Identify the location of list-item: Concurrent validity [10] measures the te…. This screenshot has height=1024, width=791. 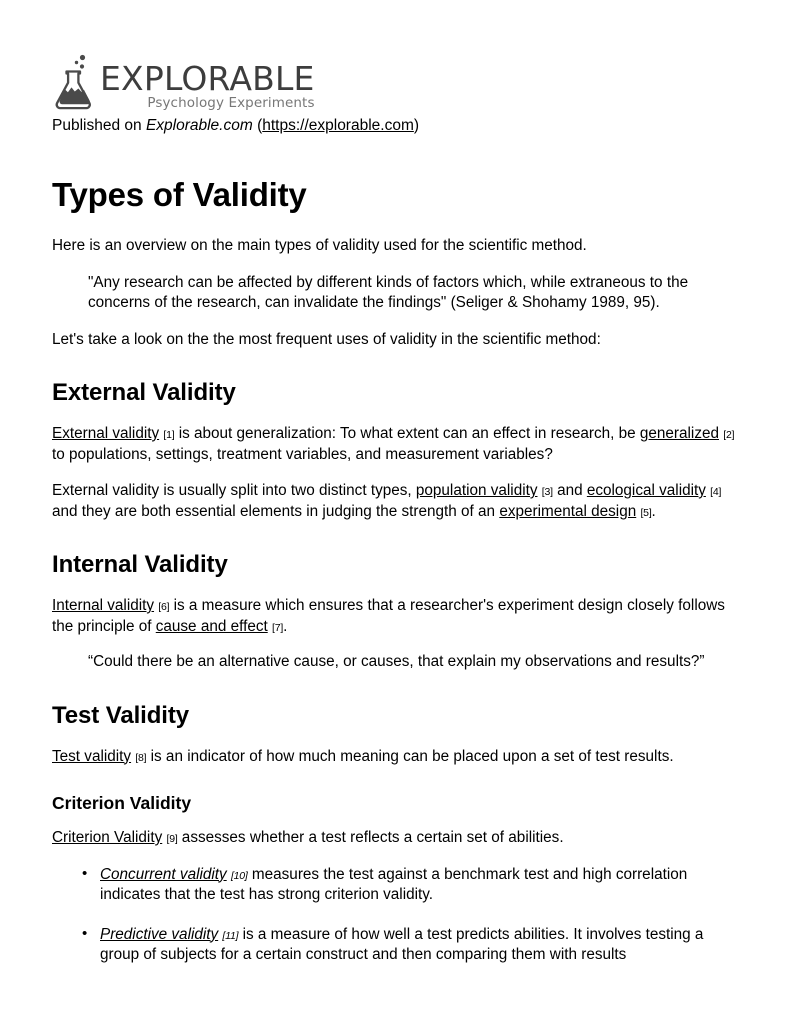
(411, 885).